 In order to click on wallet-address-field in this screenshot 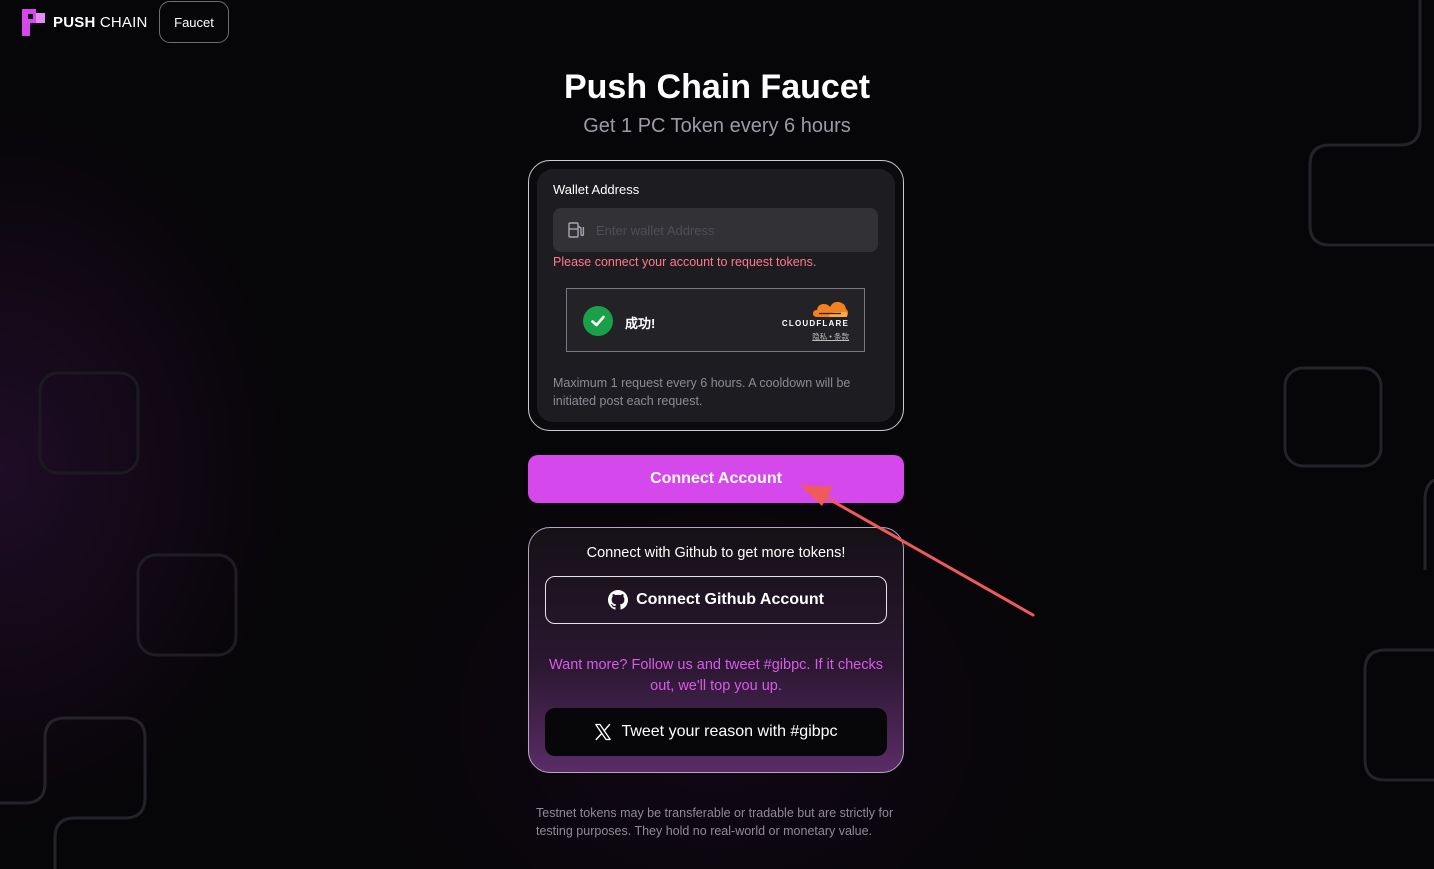, I will do `click(715, 230)`.